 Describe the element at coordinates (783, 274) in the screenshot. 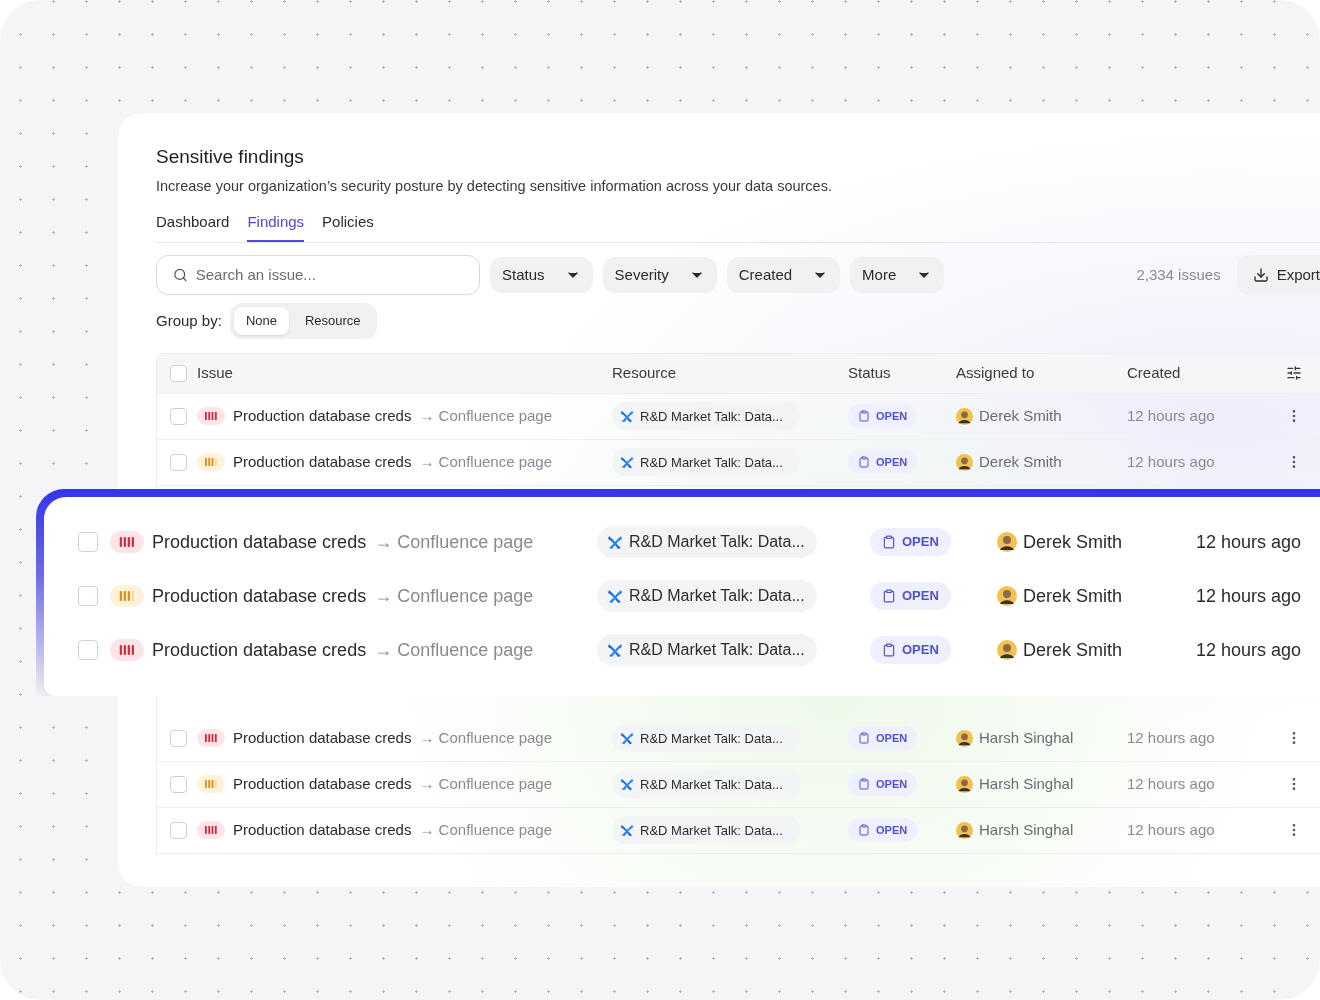

I see `filter-dropdown: Created` at that location.